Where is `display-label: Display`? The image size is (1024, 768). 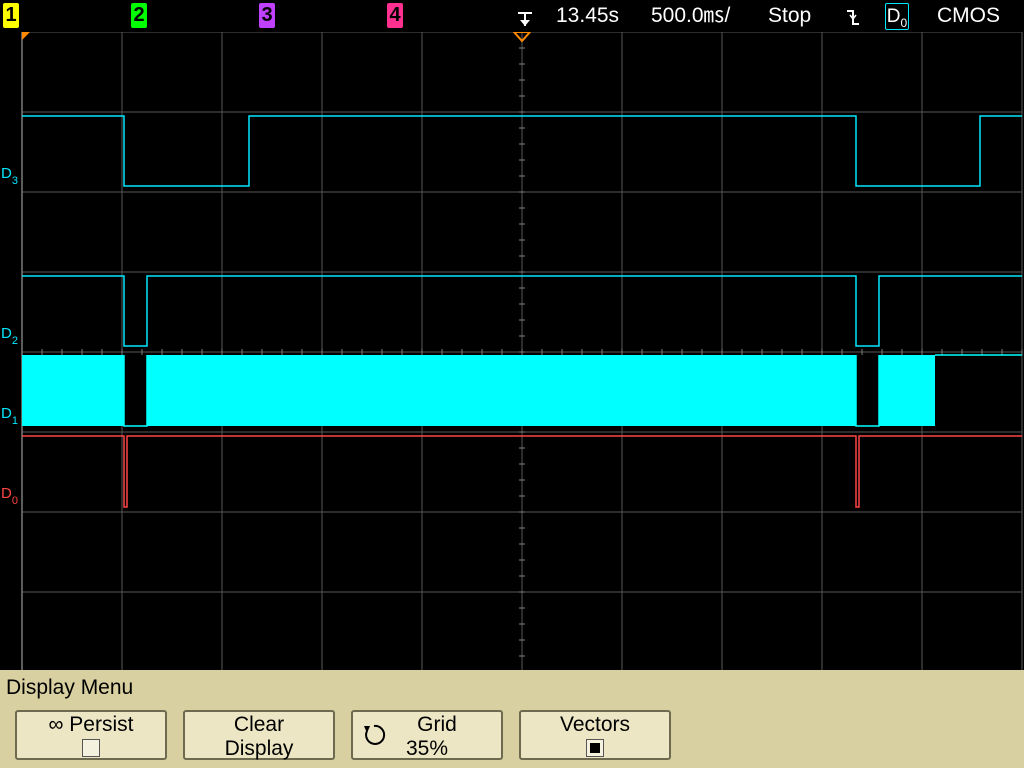 display-label: Display is located at coordinates (259, 748).